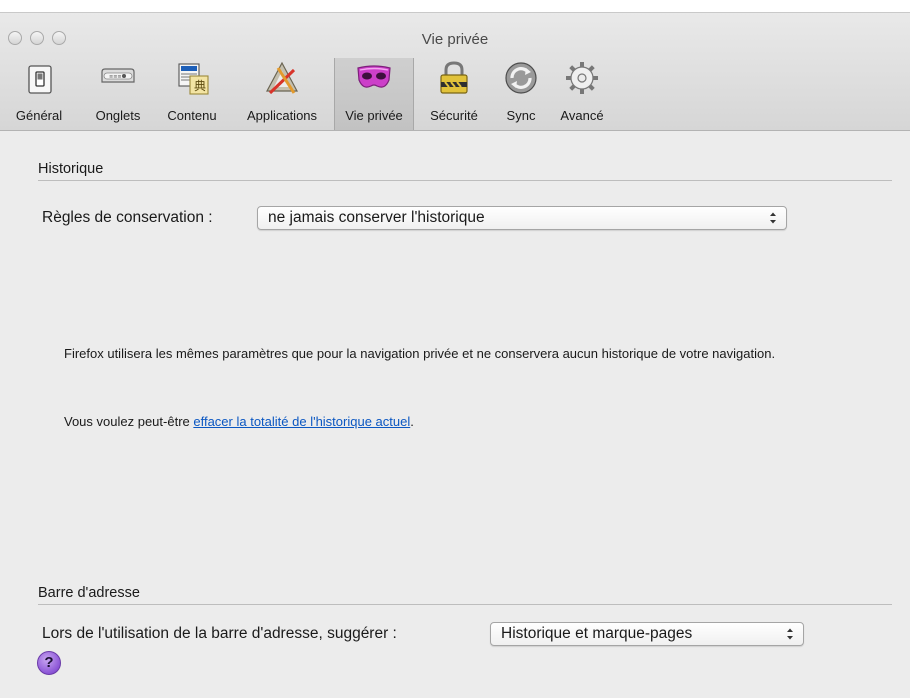  Describe the element at coordinates (118, 115) in the screenshot. I see `tab-tabs-label: Onglets` at that location.